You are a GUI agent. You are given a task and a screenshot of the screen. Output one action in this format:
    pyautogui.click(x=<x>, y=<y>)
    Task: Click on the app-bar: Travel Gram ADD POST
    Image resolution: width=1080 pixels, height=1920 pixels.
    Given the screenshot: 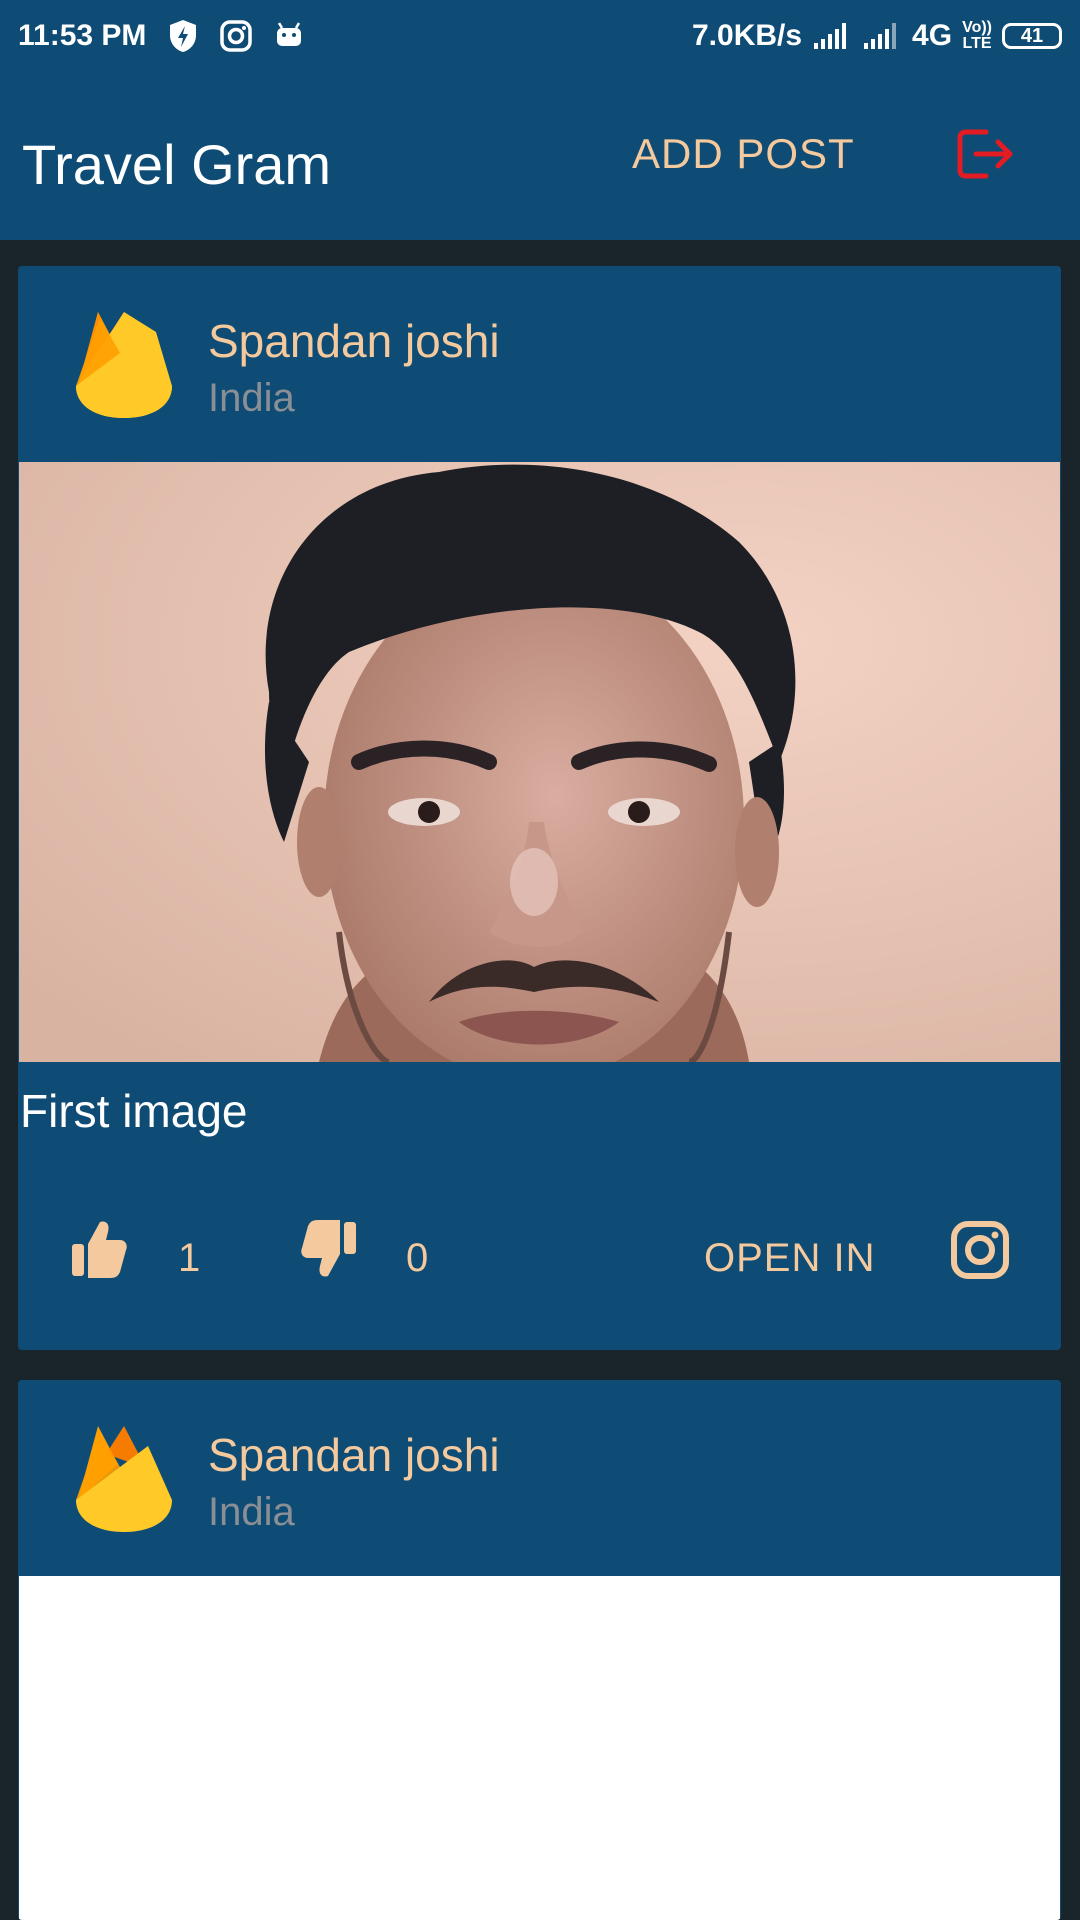 What is the action you would take?
    pyautogui.click(x=540, y=156)
    